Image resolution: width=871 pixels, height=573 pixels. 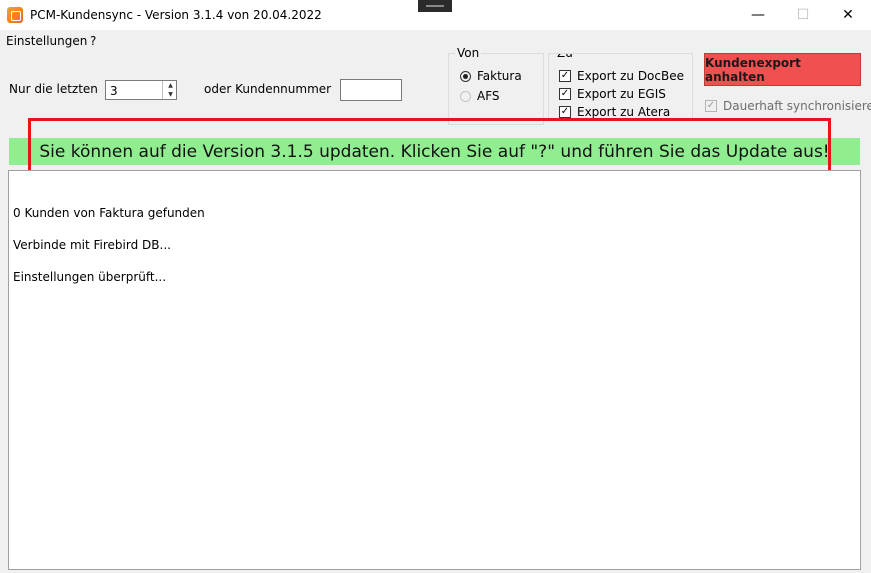 I want to click on log-line: 0 Kunden von Faktura gefunden, so click(x=109, y=213).